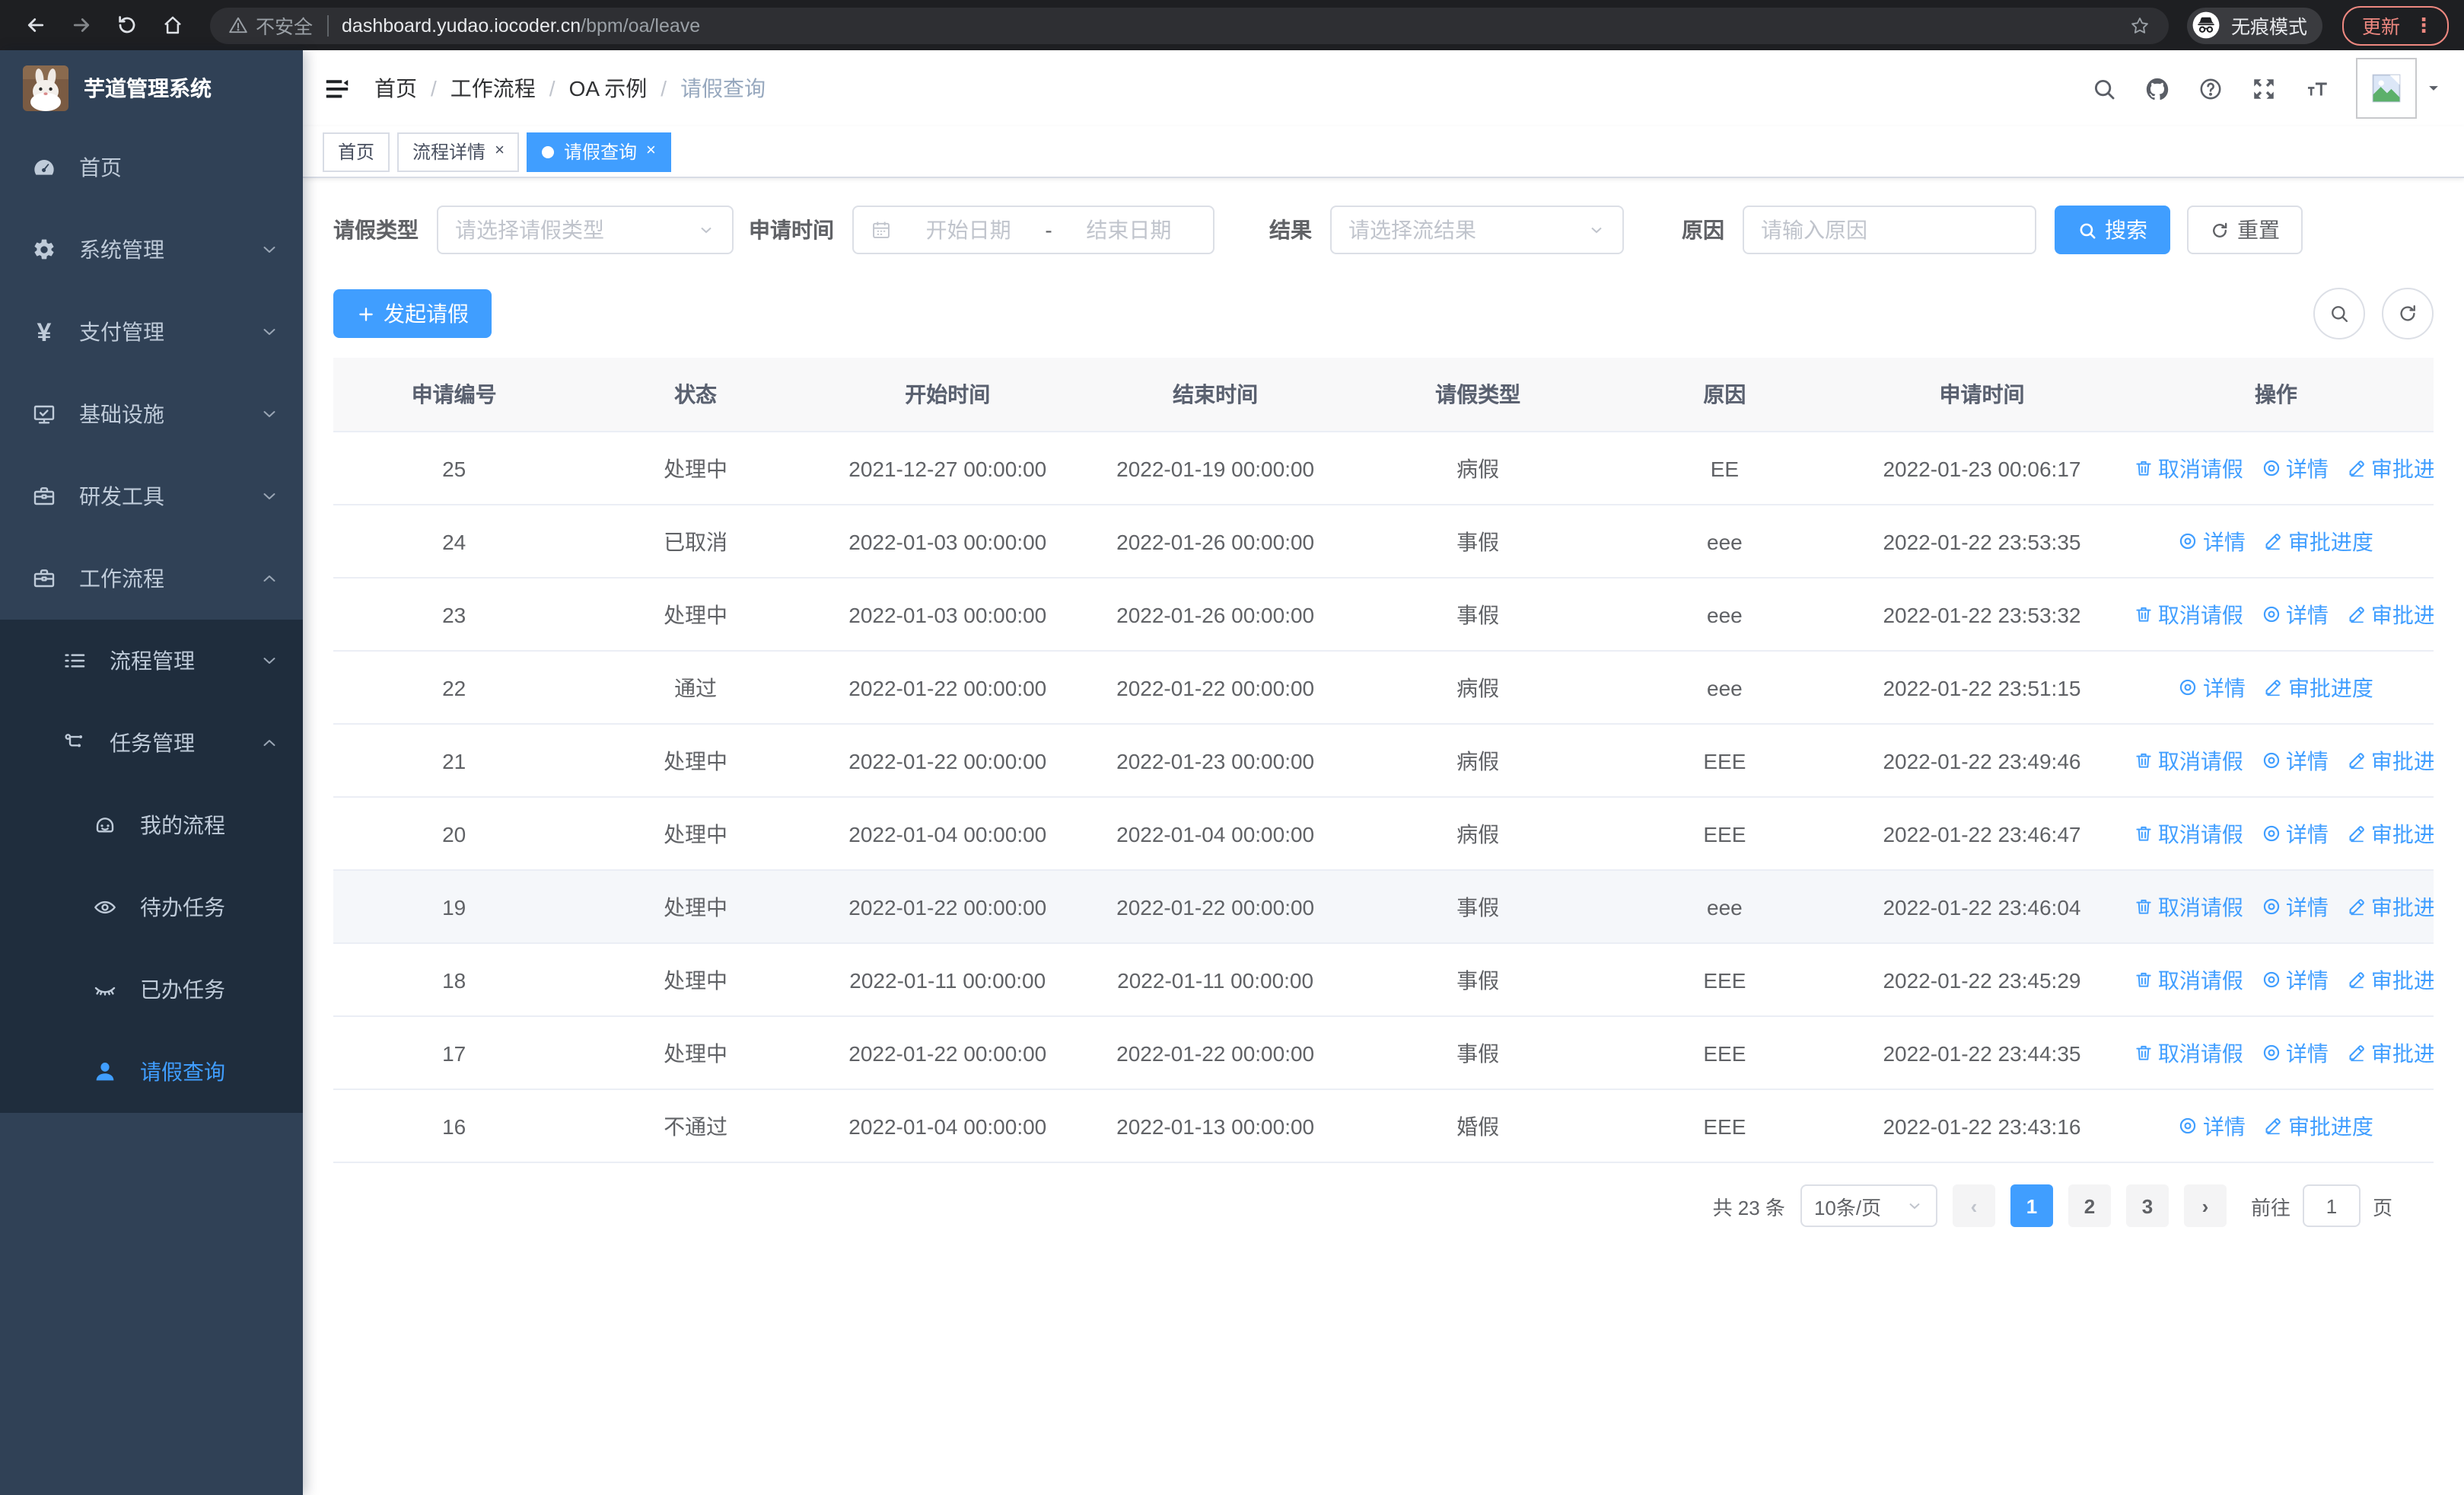 The width and height of the screenshot is (2464, 1495). What do you see at coordinates (1290, 230) in the screenshot?
I see `result-label: 结果` at bounding box center [1290, 230].